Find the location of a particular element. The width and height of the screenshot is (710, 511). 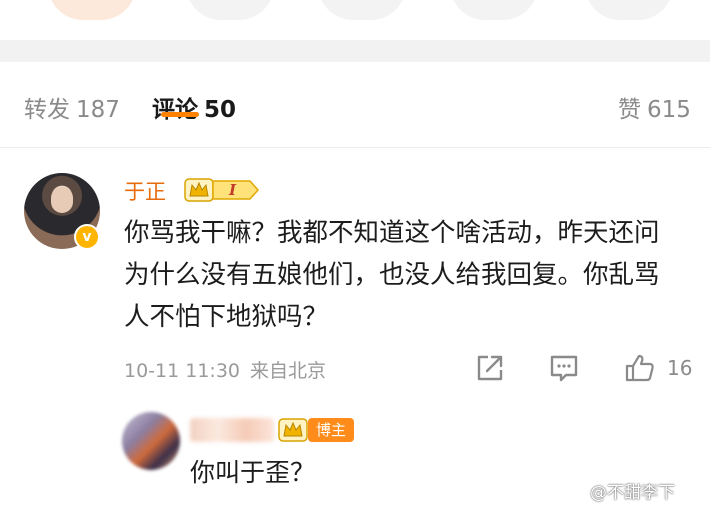

crown-level-badge-icon: I is located at coordinates (222, 190).